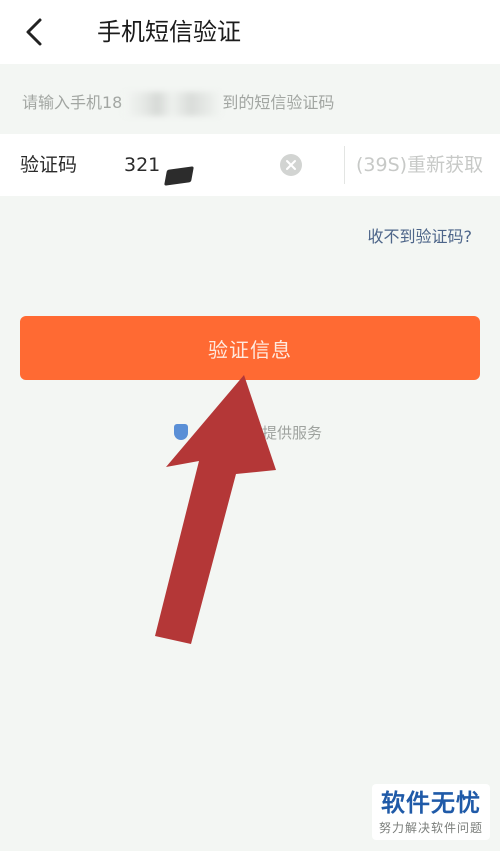 The width and height of the screenshot is (500, 851). I want to click on clear-input-button, so click(291, 165).